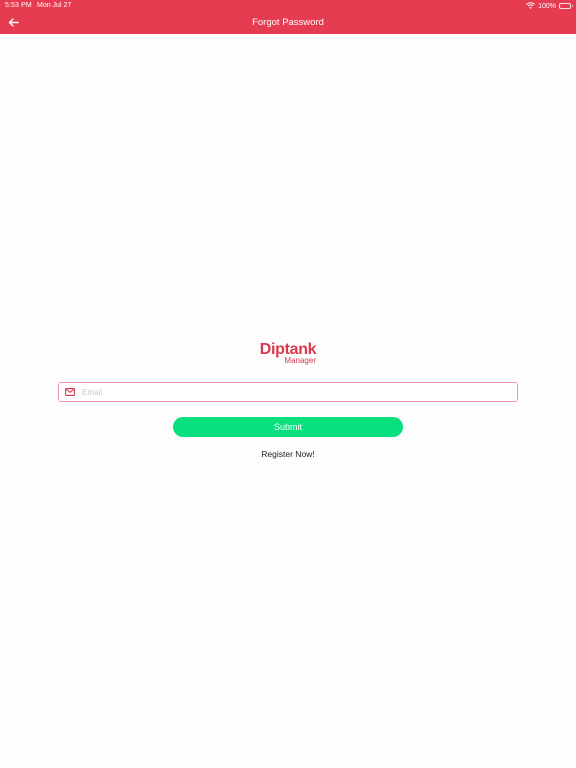  I want to click on status-time: 5:53 PM, so click(18, 5).